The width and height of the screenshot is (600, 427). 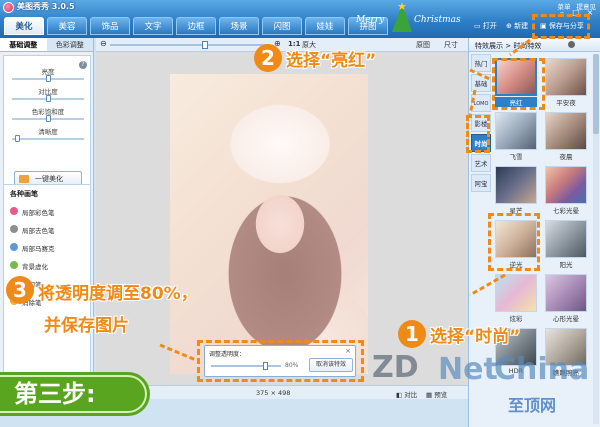 I want to click on arrow-to-bright-red, so click(x=481, y=75).